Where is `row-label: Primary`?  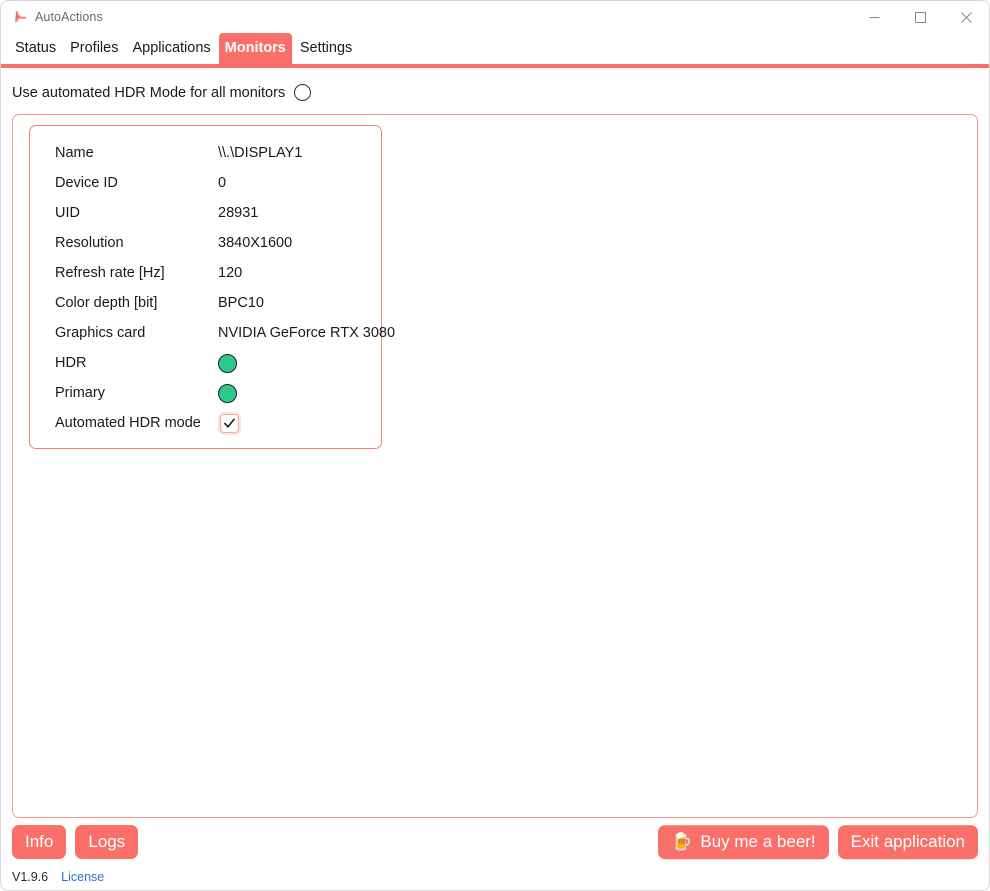 row-label: Primary is located at coordinates (80, 393).